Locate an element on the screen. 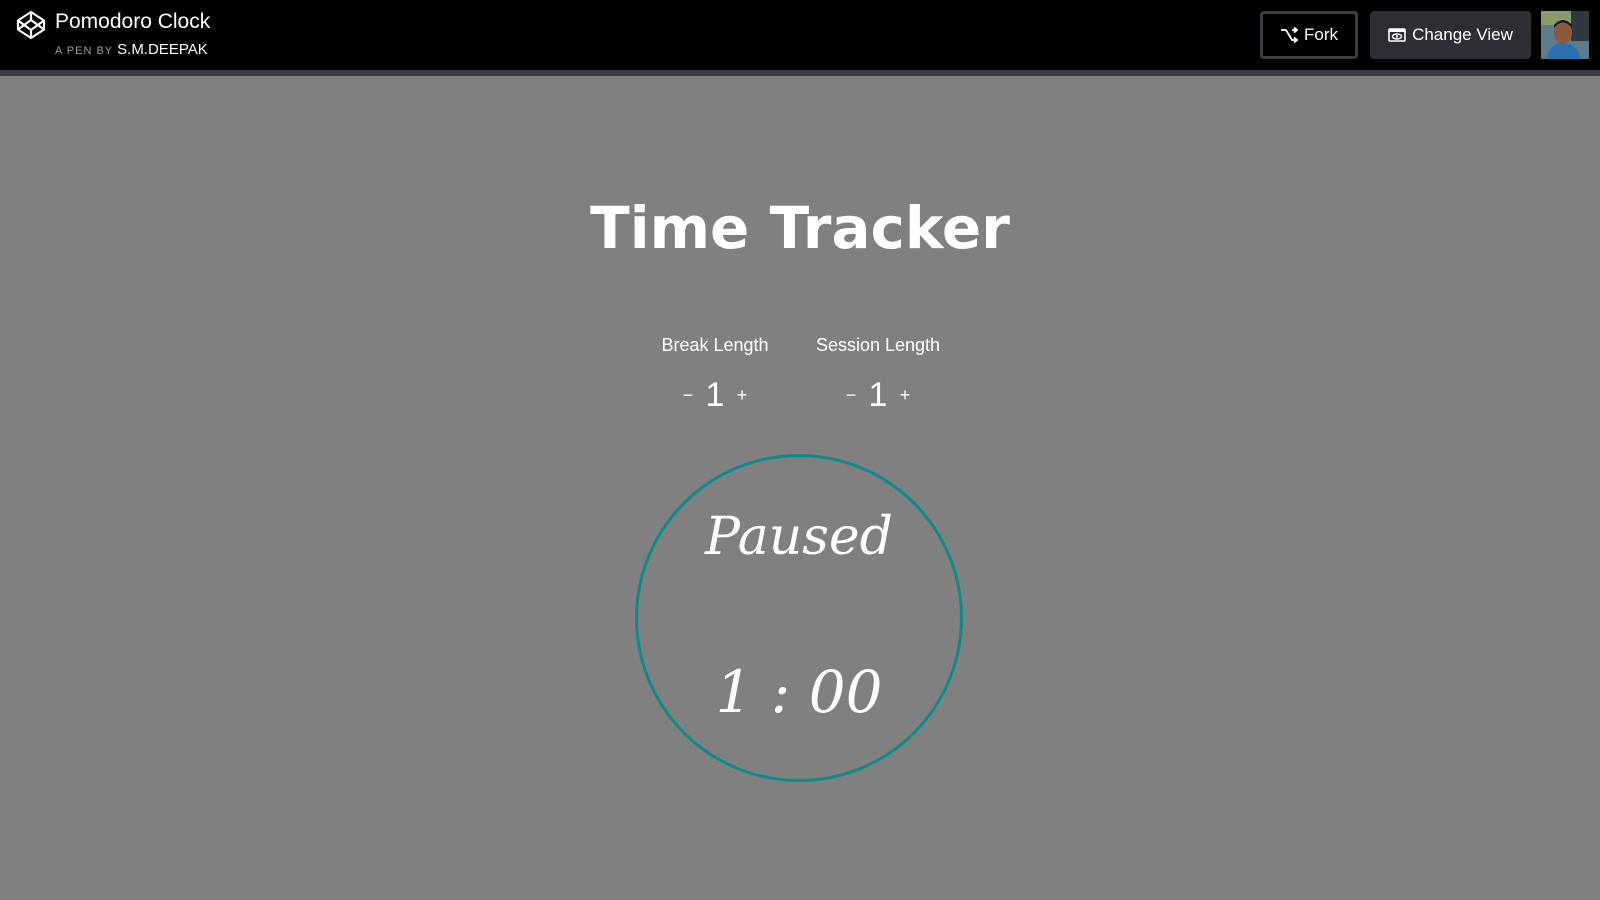 This screenshot has height=900, width=1600. codepen-logo-icon is located at coordinates (31, 25).